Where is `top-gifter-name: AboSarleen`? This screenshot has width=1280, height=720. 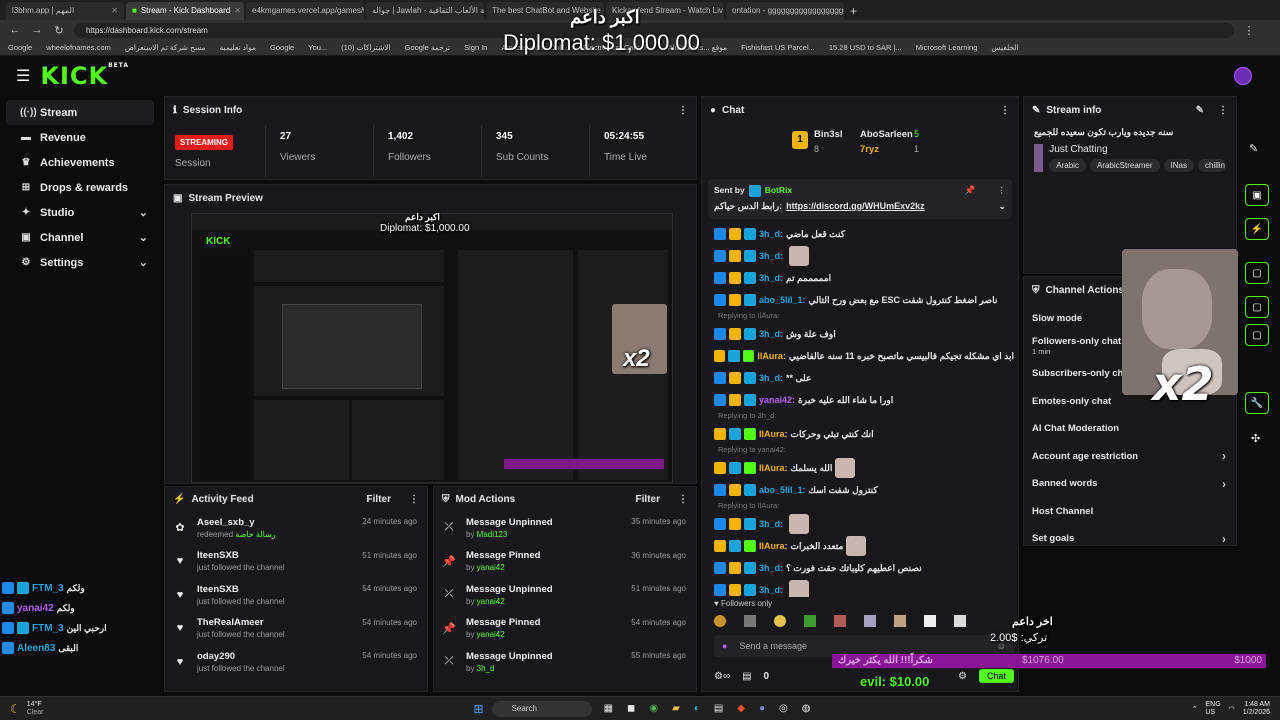 top-gifter-name: AboSarleen is located at coordinates (886, 134).